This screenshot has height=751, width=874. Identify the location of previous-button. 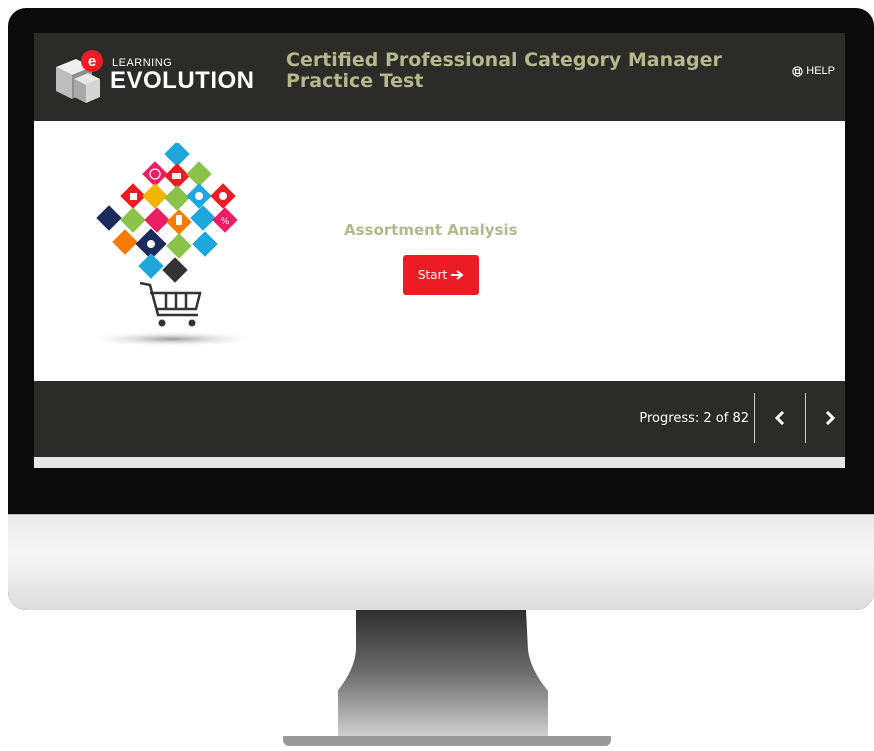
(780, 418).